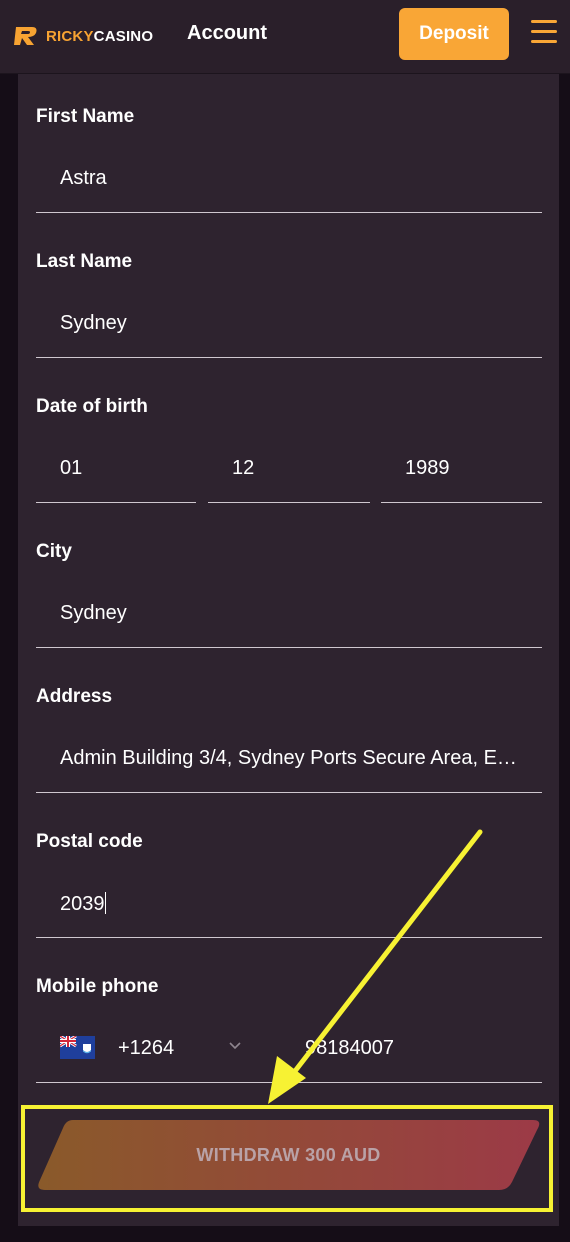 This screenshot has width=570, height=1242. I want to click on dob-day-underline, so click(116, 502).